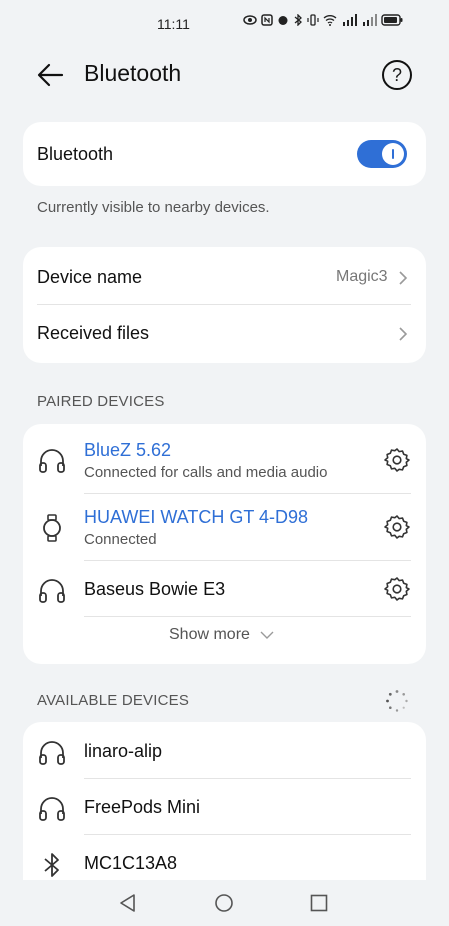  What do you see at coordinates (350, 20) in the screenshot?
I see `signal-icon` at bounding box center [350, 20].